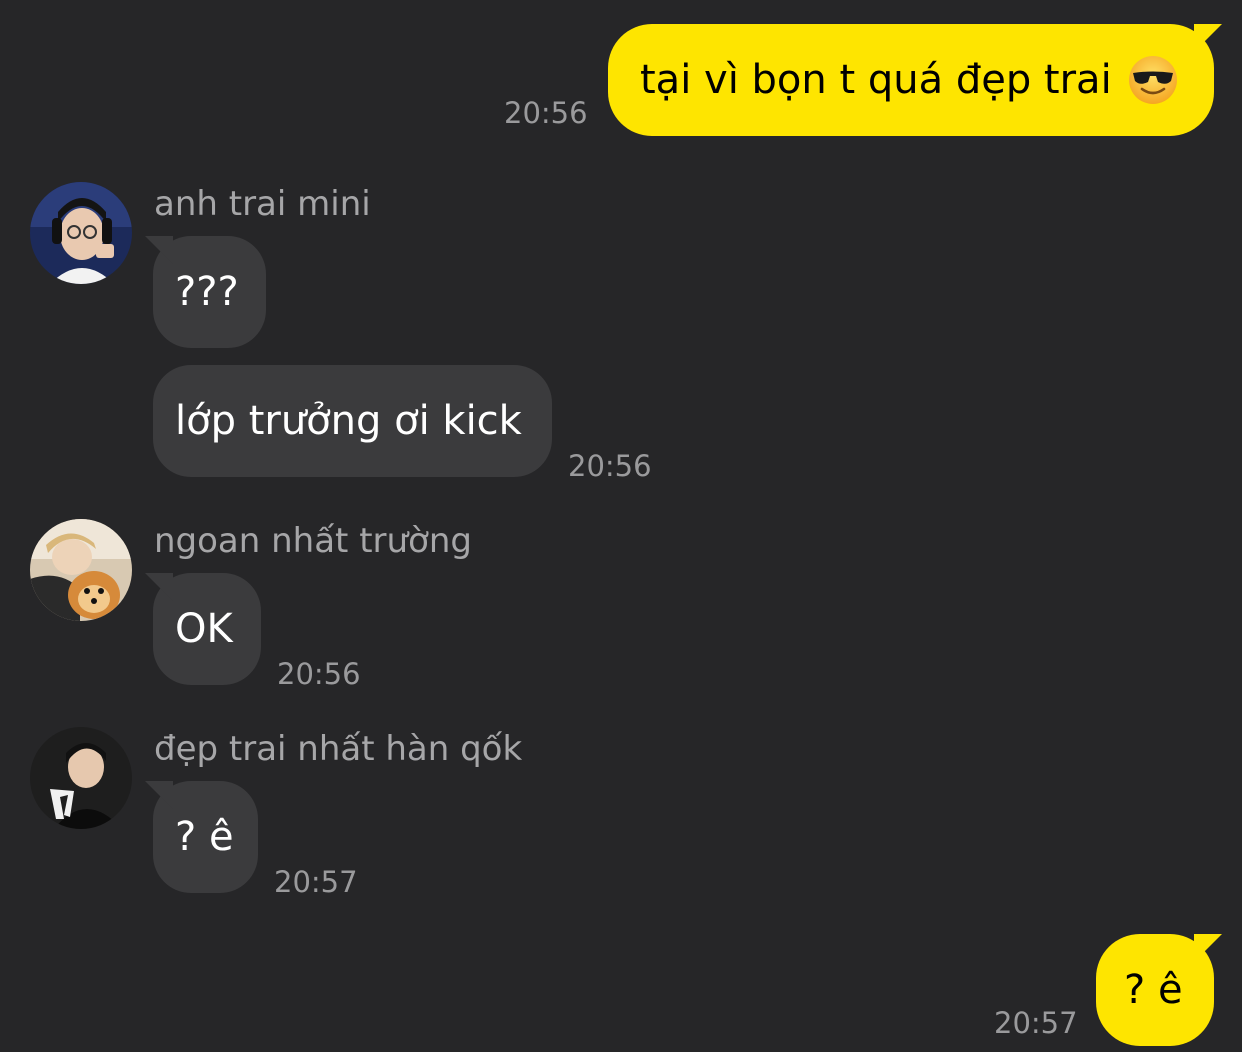 The width and height of the screenshot is (1242, 1052). What do you see at coordinates (348, 421) in the screenshot?
I see `message-text: lớp trưởng ơi kick` at bounding box center [348, 421].